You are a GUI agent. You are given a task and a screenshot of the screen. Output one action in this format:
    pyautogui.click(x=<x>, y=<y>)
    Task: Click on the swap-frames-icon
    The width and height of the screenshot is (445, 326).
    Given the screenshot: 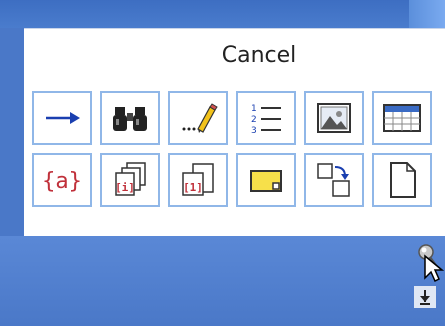 What is the action you would take?
    pyautogui.click(x=334, y=180)
    